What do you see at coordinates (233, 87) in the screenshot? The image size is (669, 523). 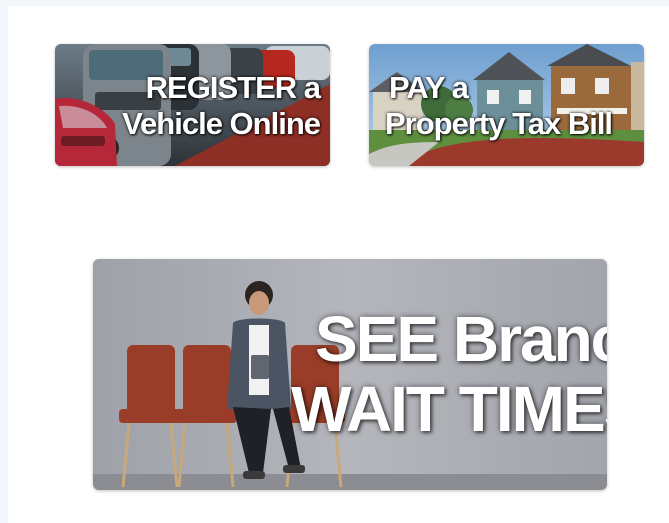 I see `register-line1: REGISTER a` at bounding box center [233, 87].